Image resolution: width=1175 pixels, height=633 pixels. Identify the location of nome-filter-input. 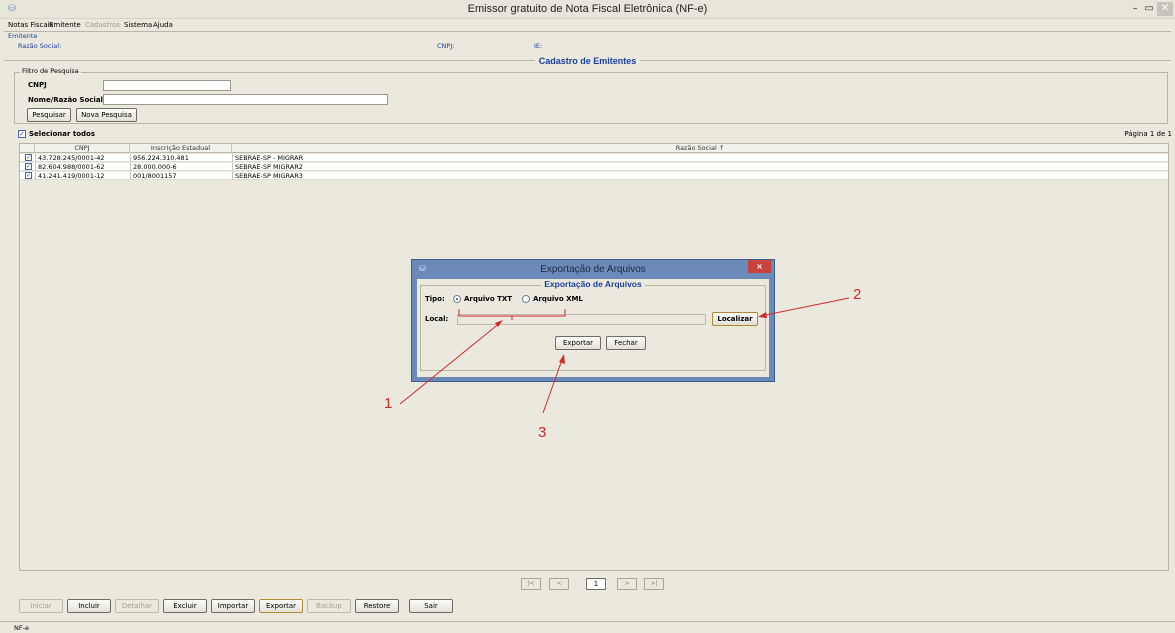
(245, 99).